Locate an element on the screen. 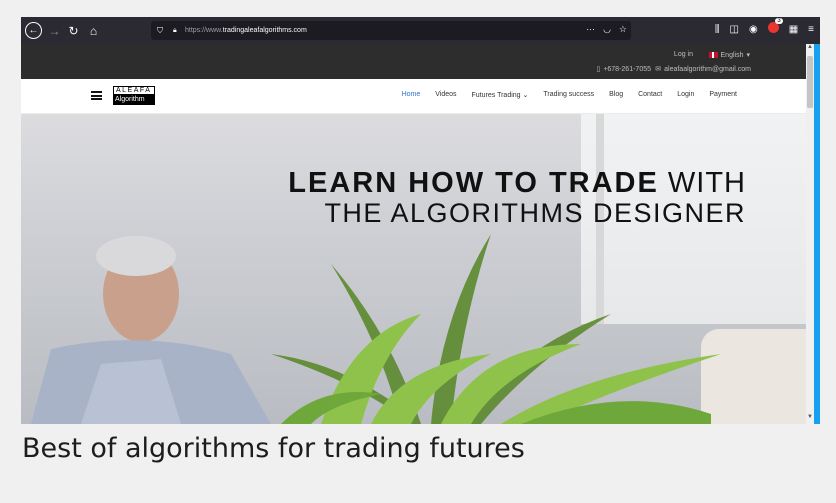 The height and width of the screenshot is (503, 836). lock-icon: 🔒︎ is located at coordinates (177, 31).